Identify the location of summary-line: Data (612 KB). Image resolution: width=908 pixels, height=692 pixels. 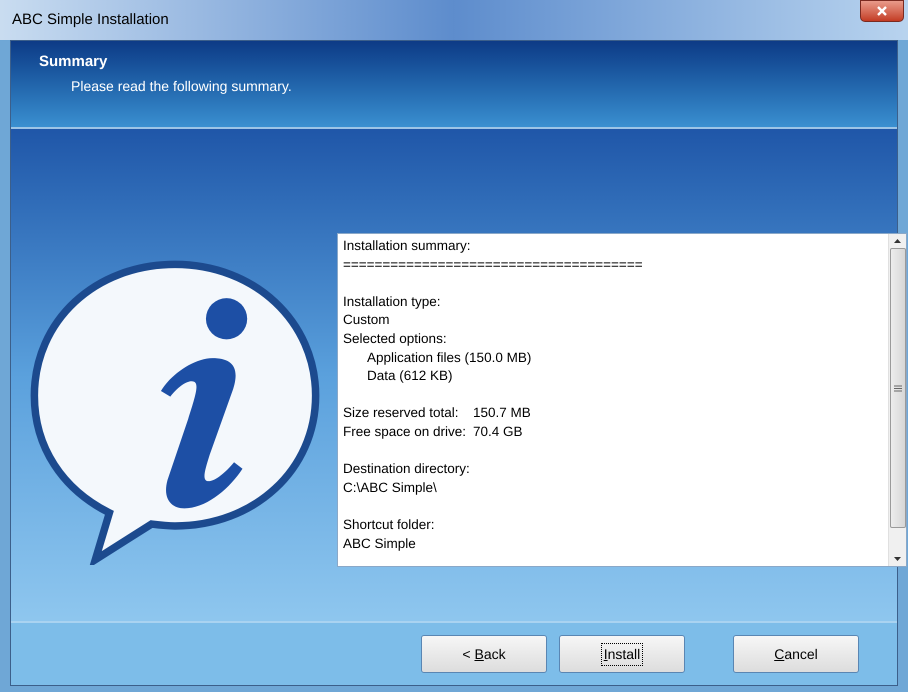
(409, 376).